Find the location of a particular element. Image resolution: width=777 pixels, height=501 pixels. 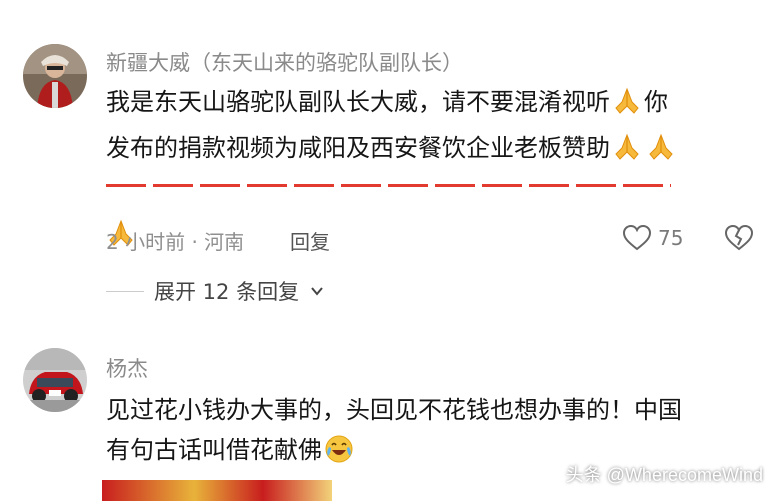

expand-divider-line is located at coordinates (125, 291).